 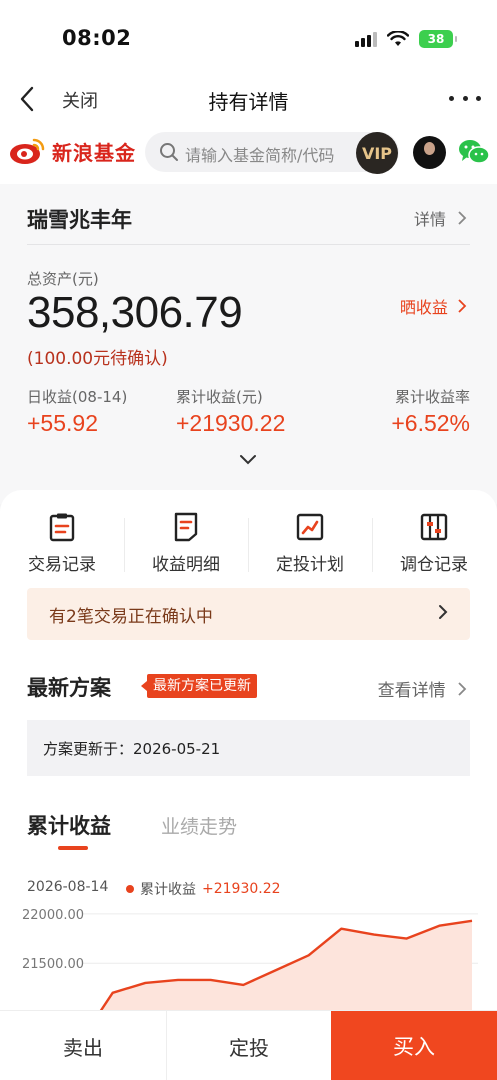 I want to click on vip-button: VIP, so click(x=377, y=153).